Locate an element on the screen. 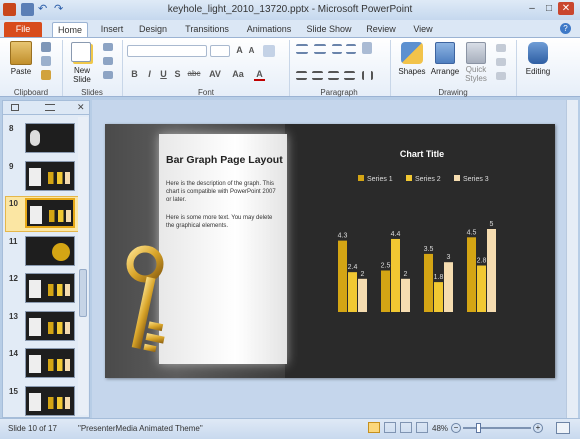  change-case-button: Aa is located at coordinates (238, 74).